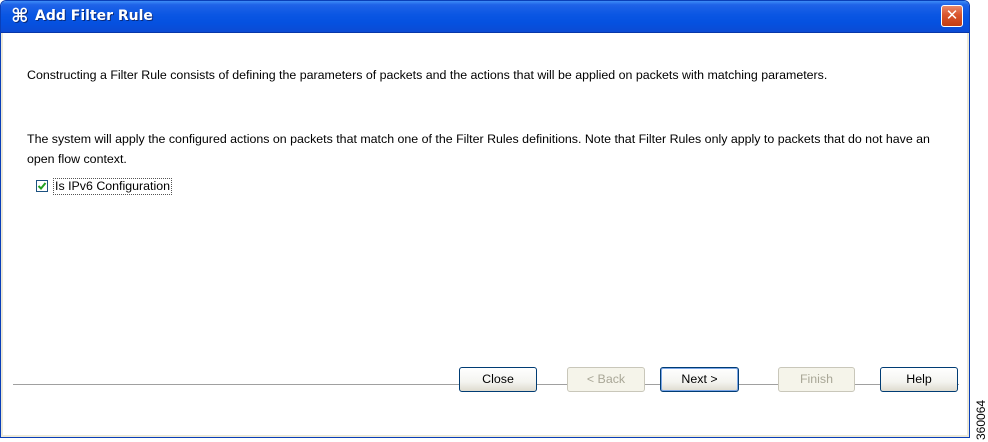 The width and height of the screenshot is (988, 442). What do you see at coordinates (981, 419) in the screenshot?
I see `figure-id-label: 360064` at bounding box center [981, 419].